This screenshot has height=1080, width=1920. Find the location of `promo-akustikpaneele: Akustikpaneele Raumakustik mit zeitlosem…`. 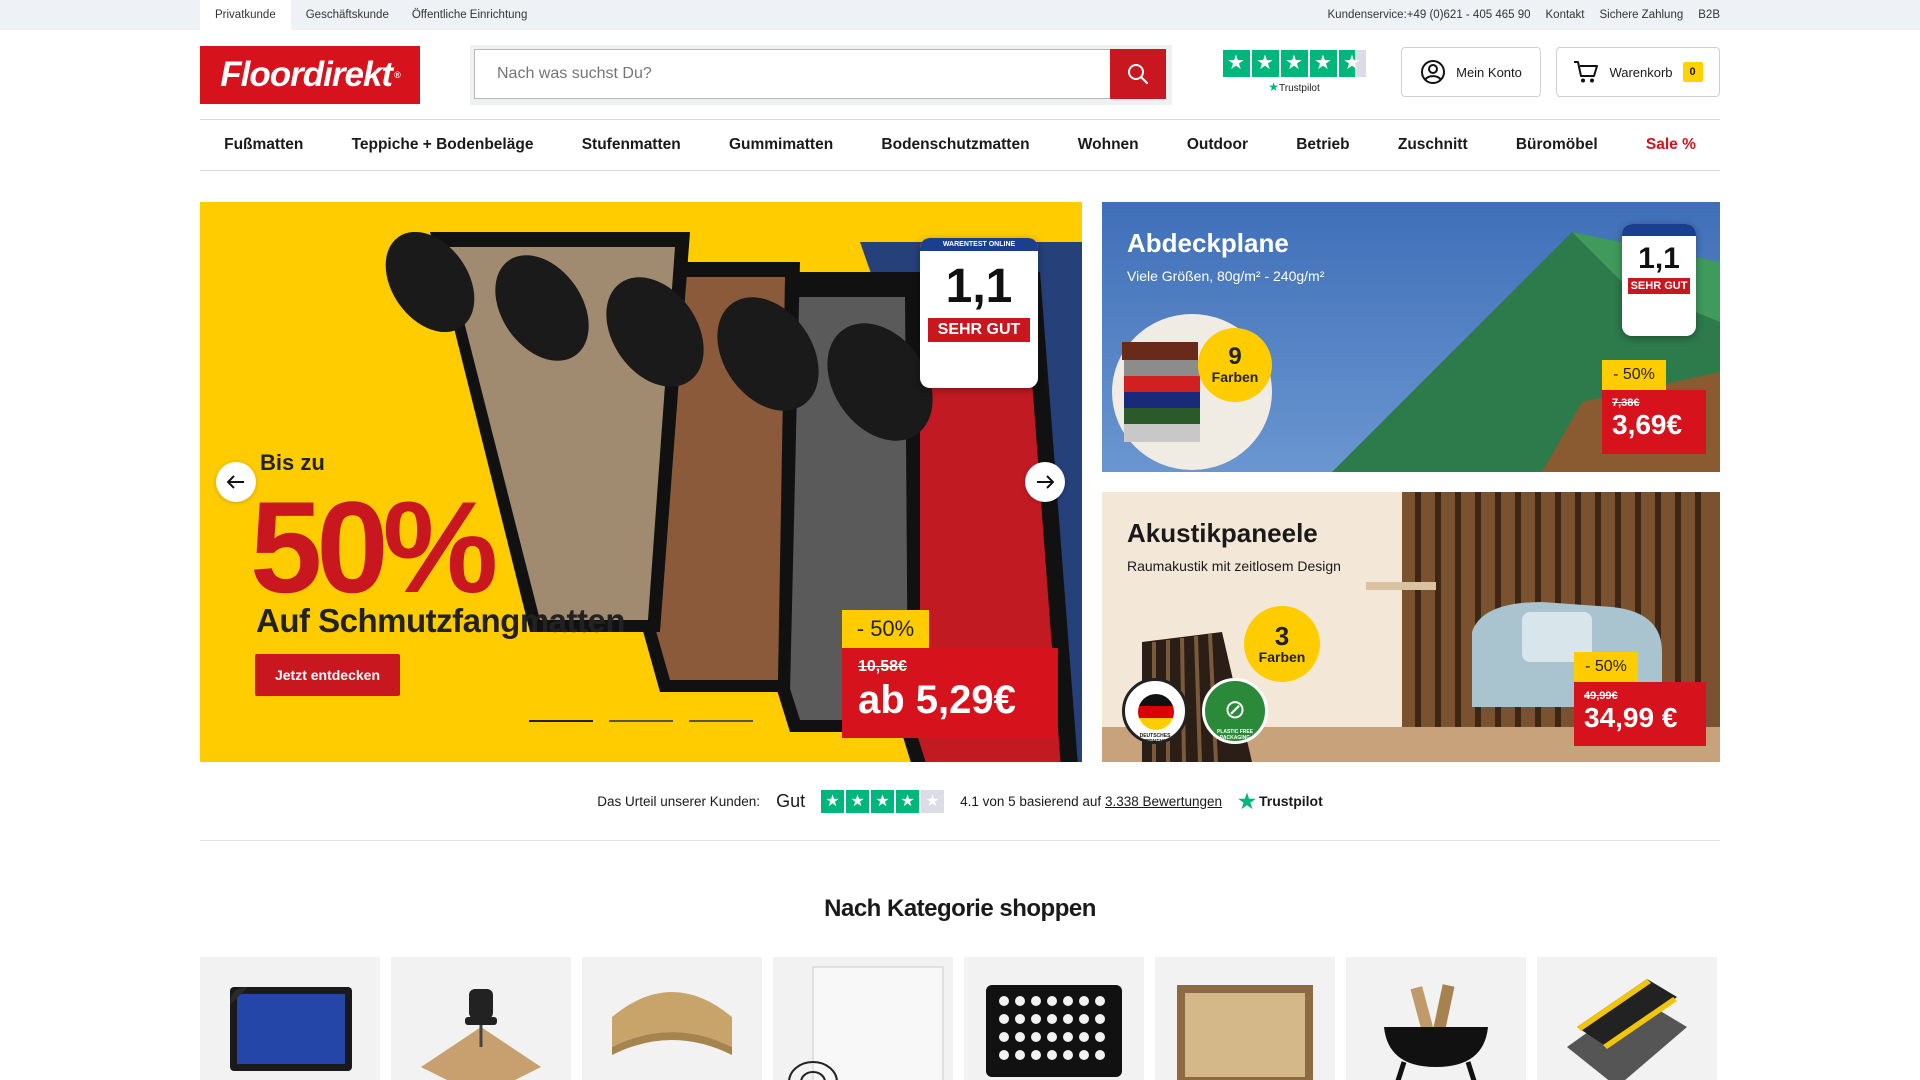

promo-akustikpaneele: Akustikpaneele Raumakustik mit zeitlosem… is located at coordinates (1411, 627).